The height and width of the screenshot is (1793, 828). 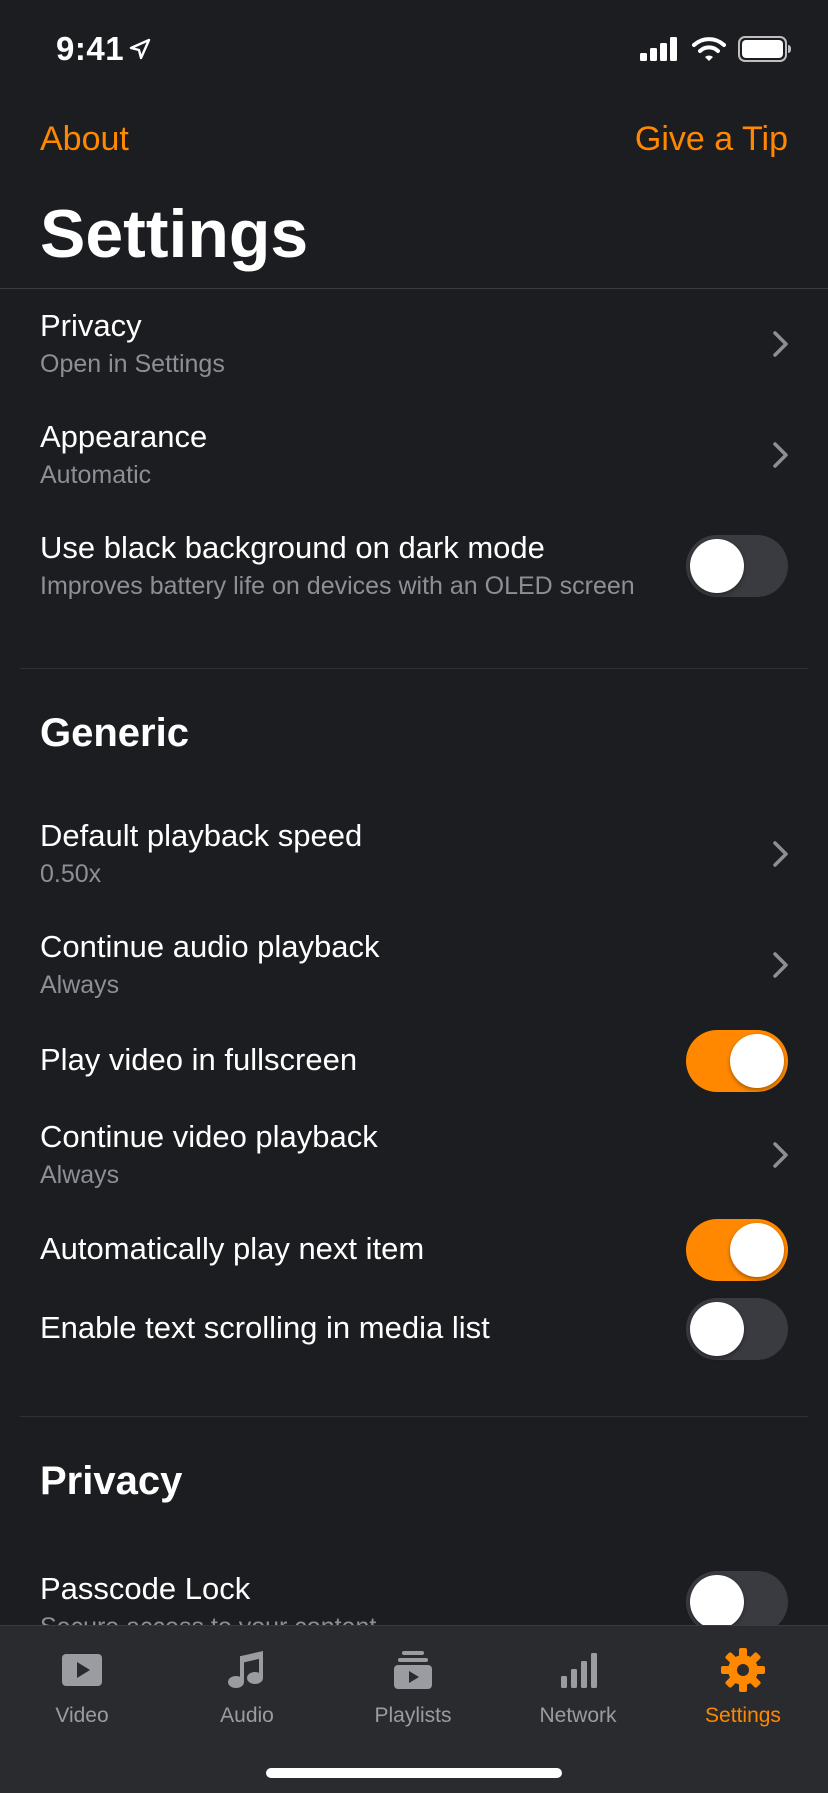 I want to click on row-autoplay-next: Automatically play next item, so click(x=414, y=1250).